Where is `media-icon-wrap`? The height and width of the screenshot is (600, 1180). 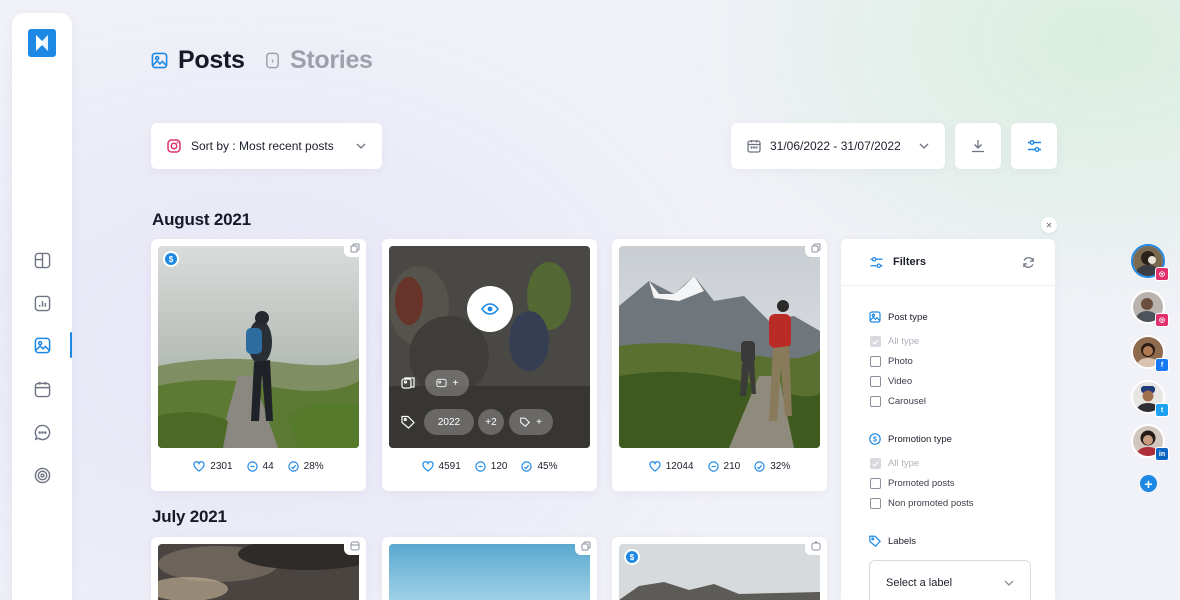
media-icon-wrap is located at coordinates (408, 383).